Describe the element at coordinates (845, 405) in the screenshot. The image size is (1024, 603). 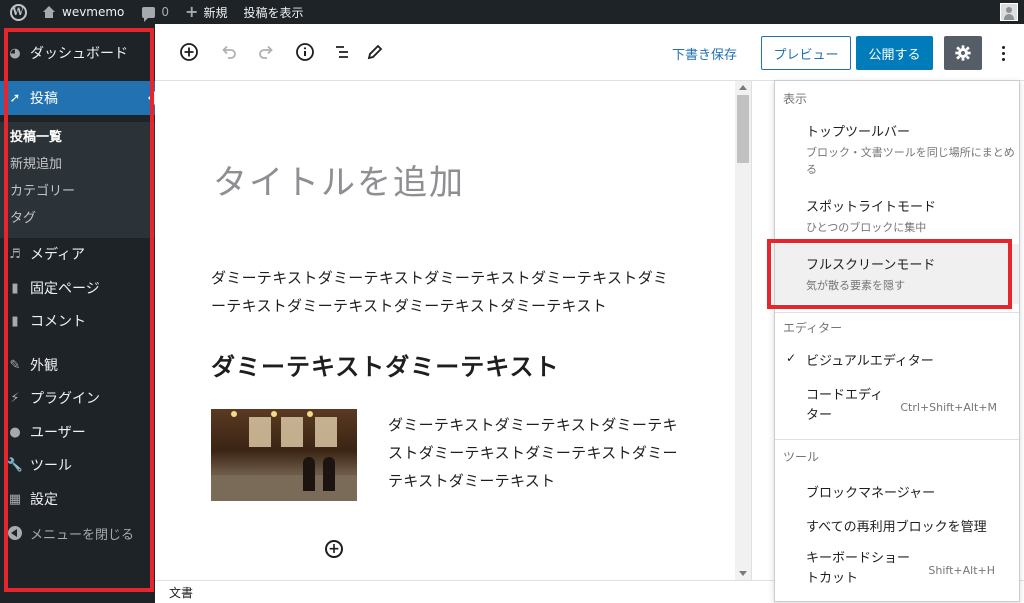
I see `menu-item-label: コードエディター` at that location.